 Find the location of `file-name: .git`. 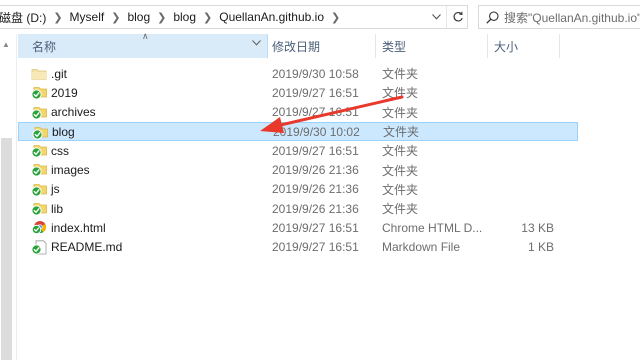

file-name: .git is located at coordinates (59, 73).